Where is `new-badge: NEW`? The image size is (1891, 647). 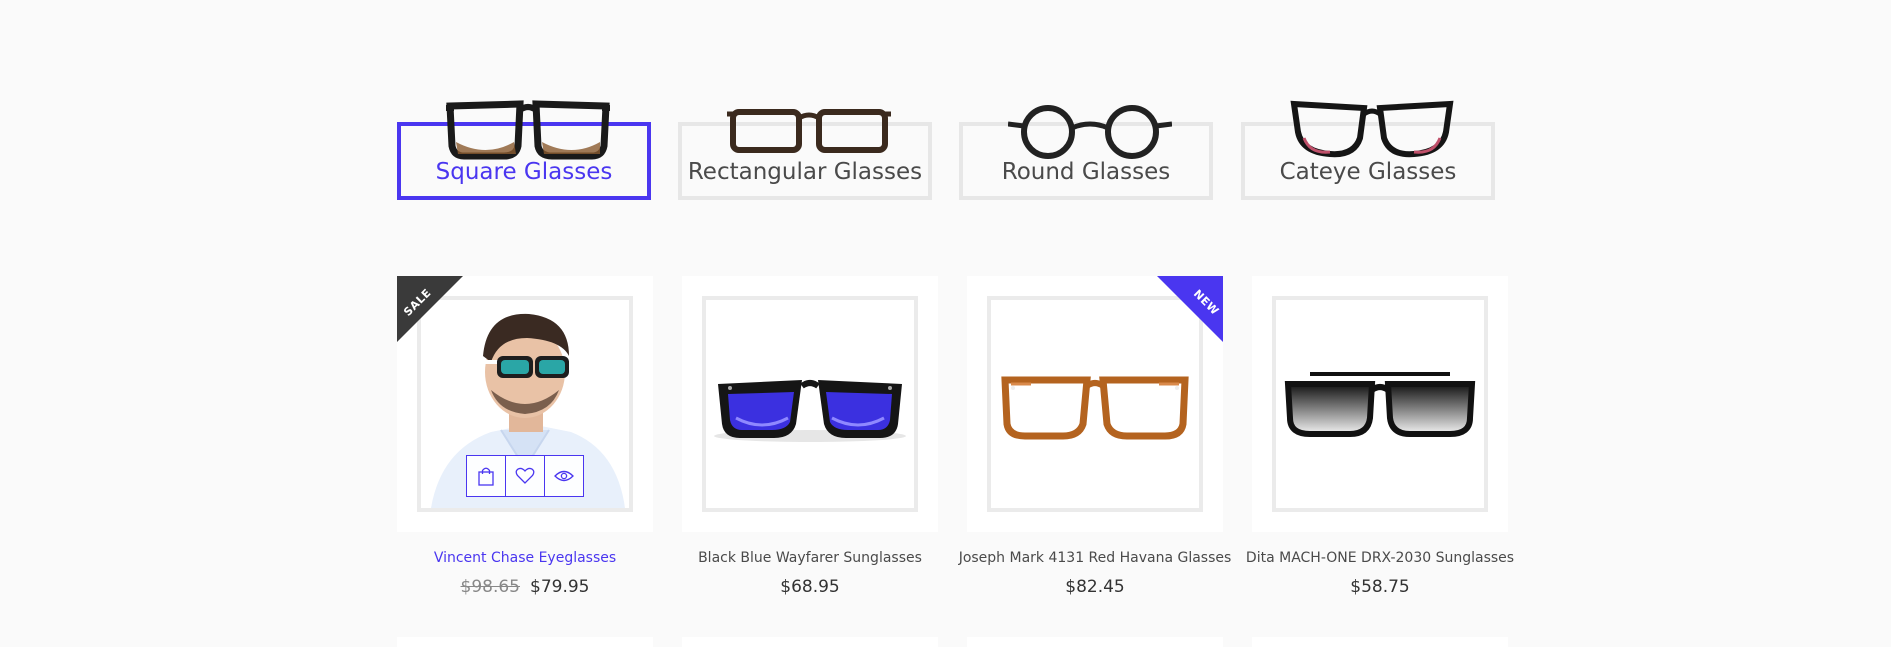
new-badge: NEW is located at coordinates (1190, 309).